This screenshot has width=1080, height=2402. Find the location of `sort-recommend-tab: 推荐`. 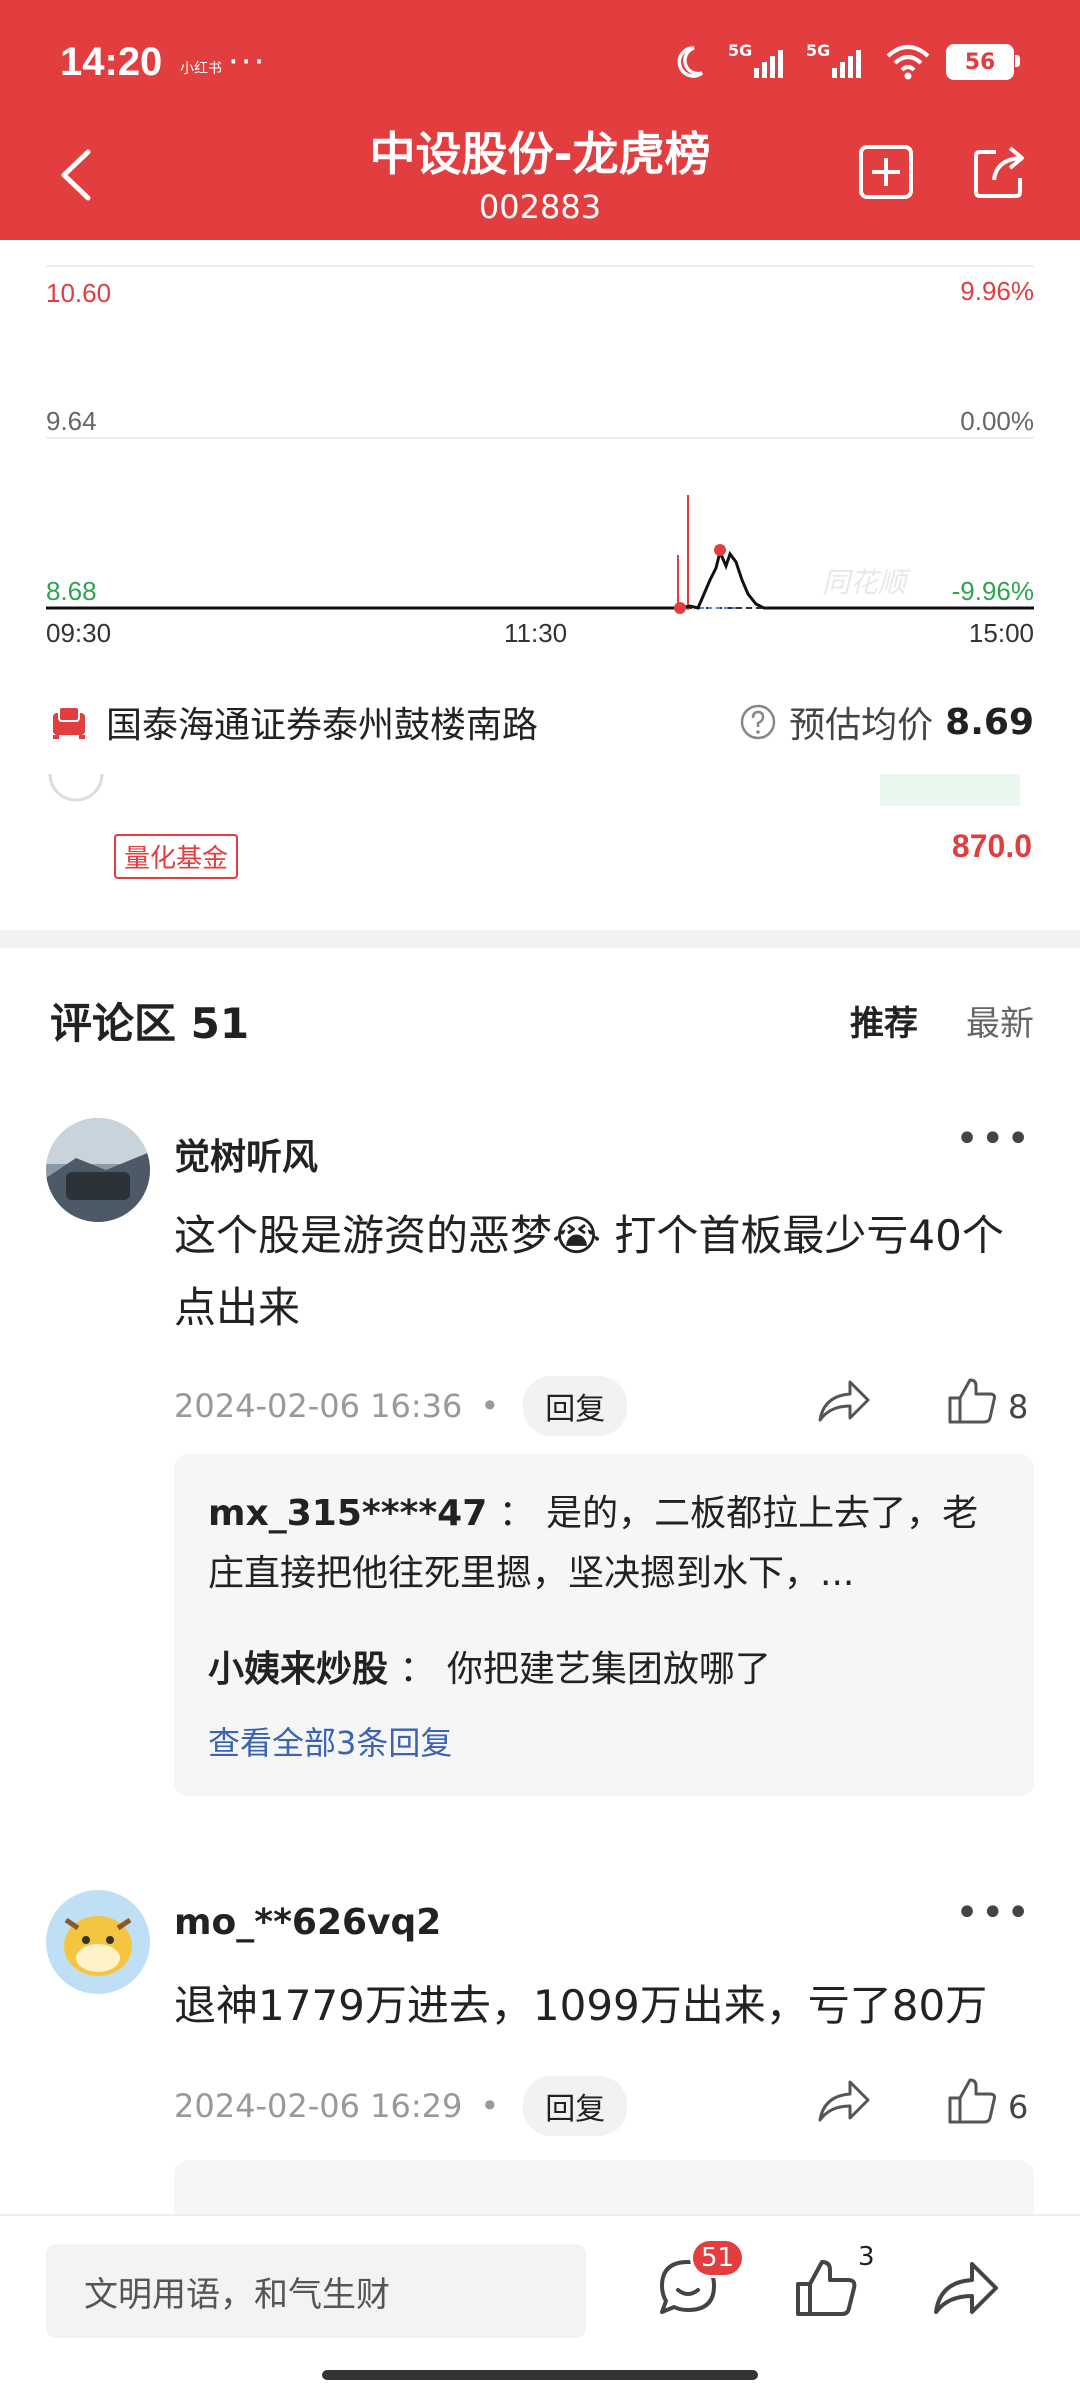

sort-recommend-tab: 推荐 is located at coordinates (884, 1020).